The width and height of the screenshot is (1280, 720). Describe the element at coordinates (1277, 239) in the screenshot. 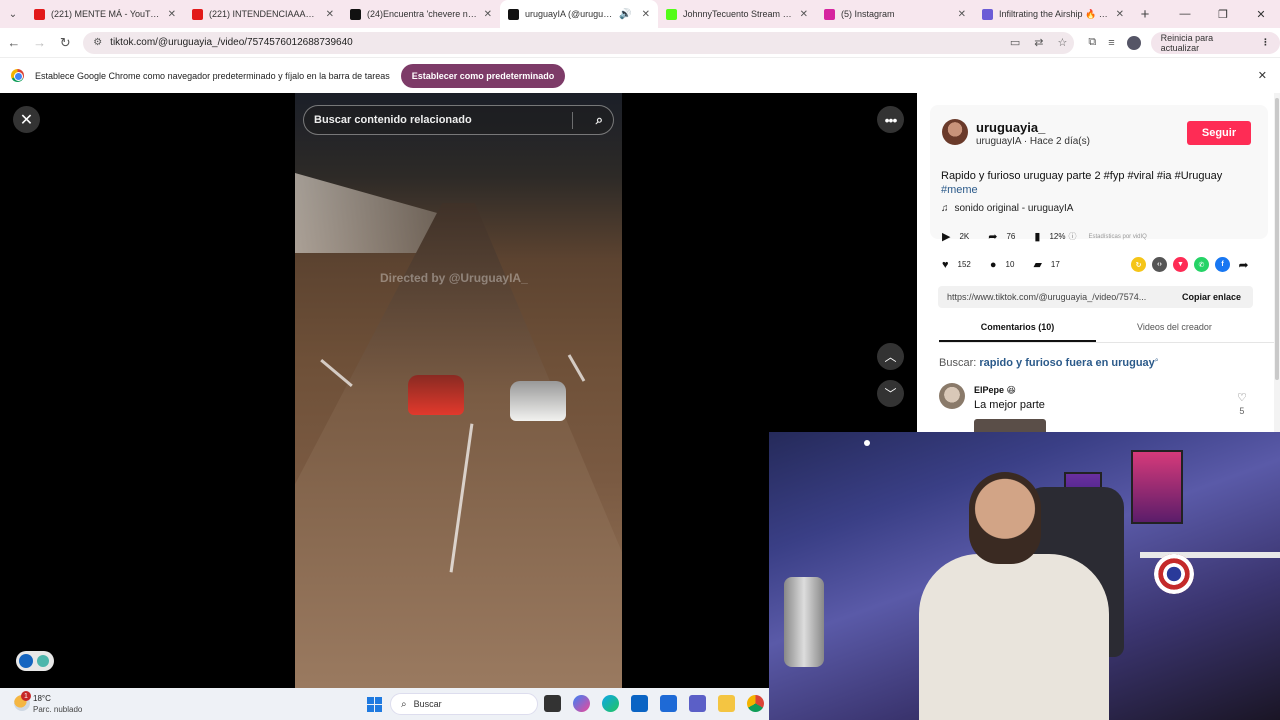

I see `scrollbar-thumb` at that location.